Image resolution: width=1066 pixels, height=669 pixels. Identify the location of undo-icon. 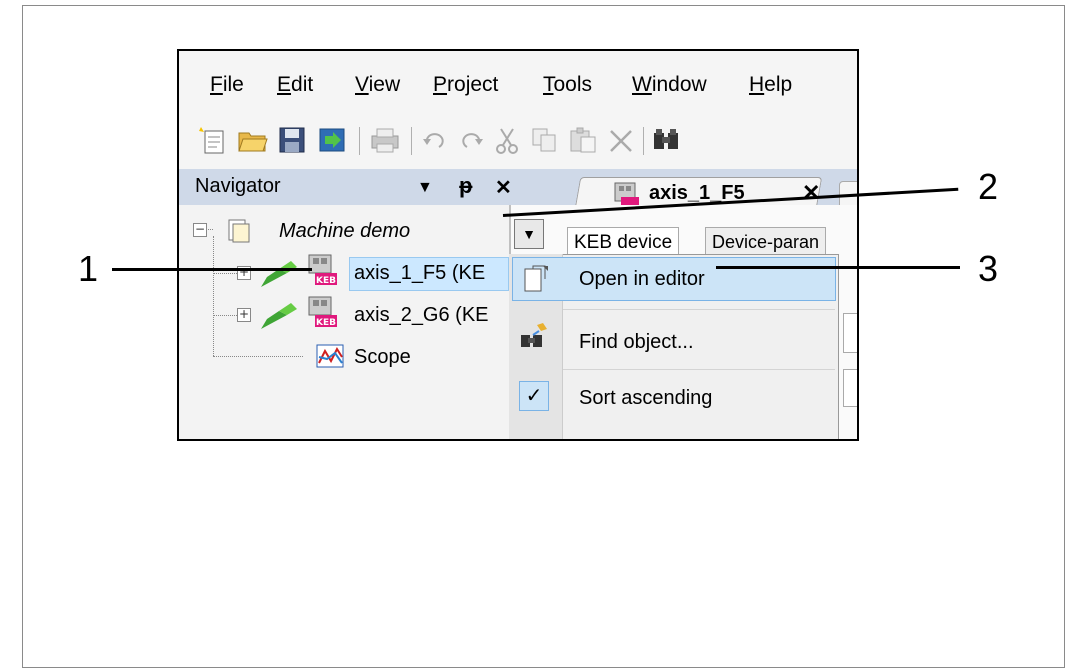
(435, 140).